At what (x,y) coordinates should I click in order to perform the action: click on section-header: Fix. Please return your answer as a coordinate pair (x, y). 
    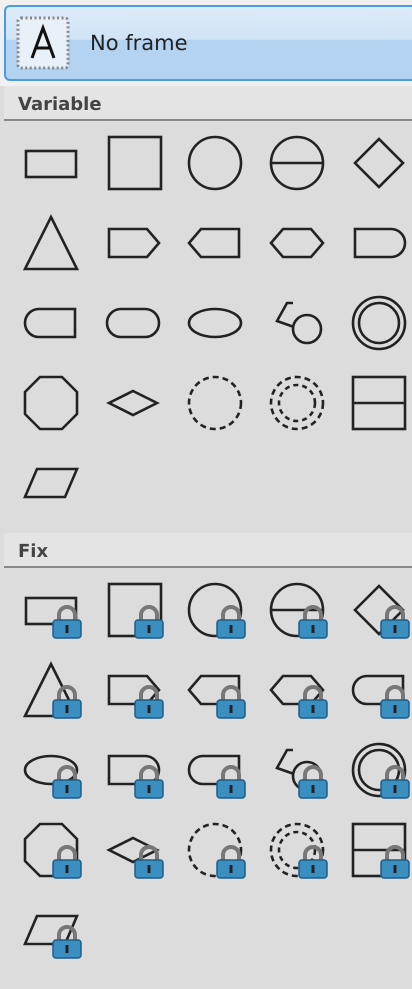
    Looking at the image, I should click on (208, 550).